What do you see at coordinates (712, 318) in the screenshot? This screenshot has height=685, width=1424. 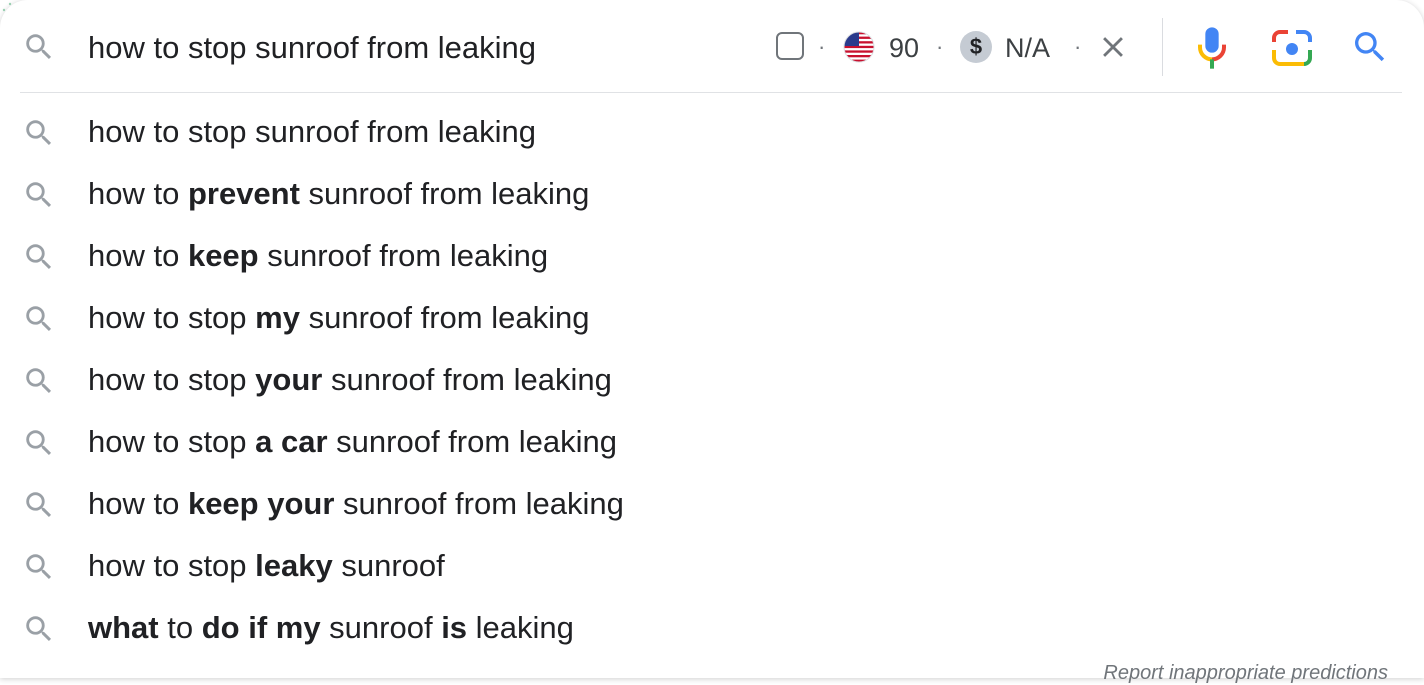 I see `suggestion-item: how to stop my sunroof from leaking` at bounding box center [712, 318].